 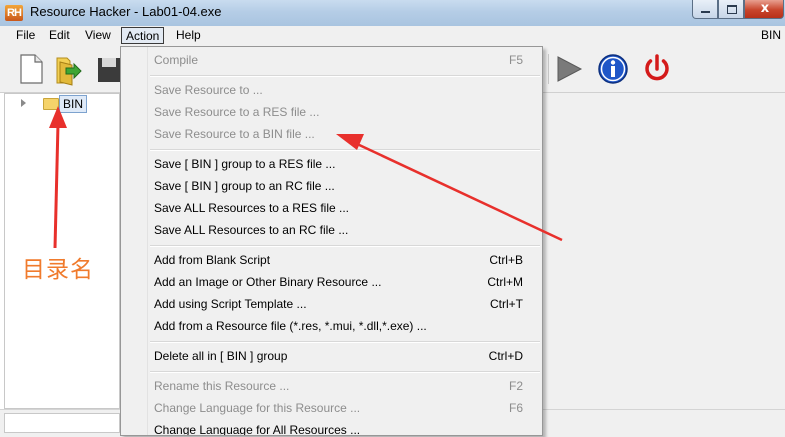 What do you see at coordinates (176, 60) in the screenshot?
I see `menu-item-label: Compile` at bounding box center [176, 60].